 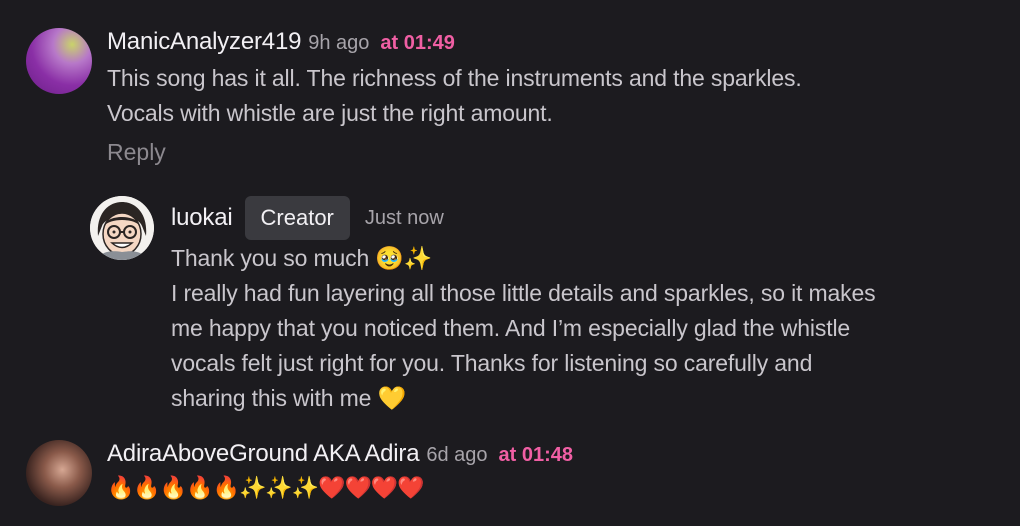 What do you see at coordinates (263, 454) in the screenshot?
I see `username: AdiraAboveGround AKA Adira` at bounding box center [263, 454].